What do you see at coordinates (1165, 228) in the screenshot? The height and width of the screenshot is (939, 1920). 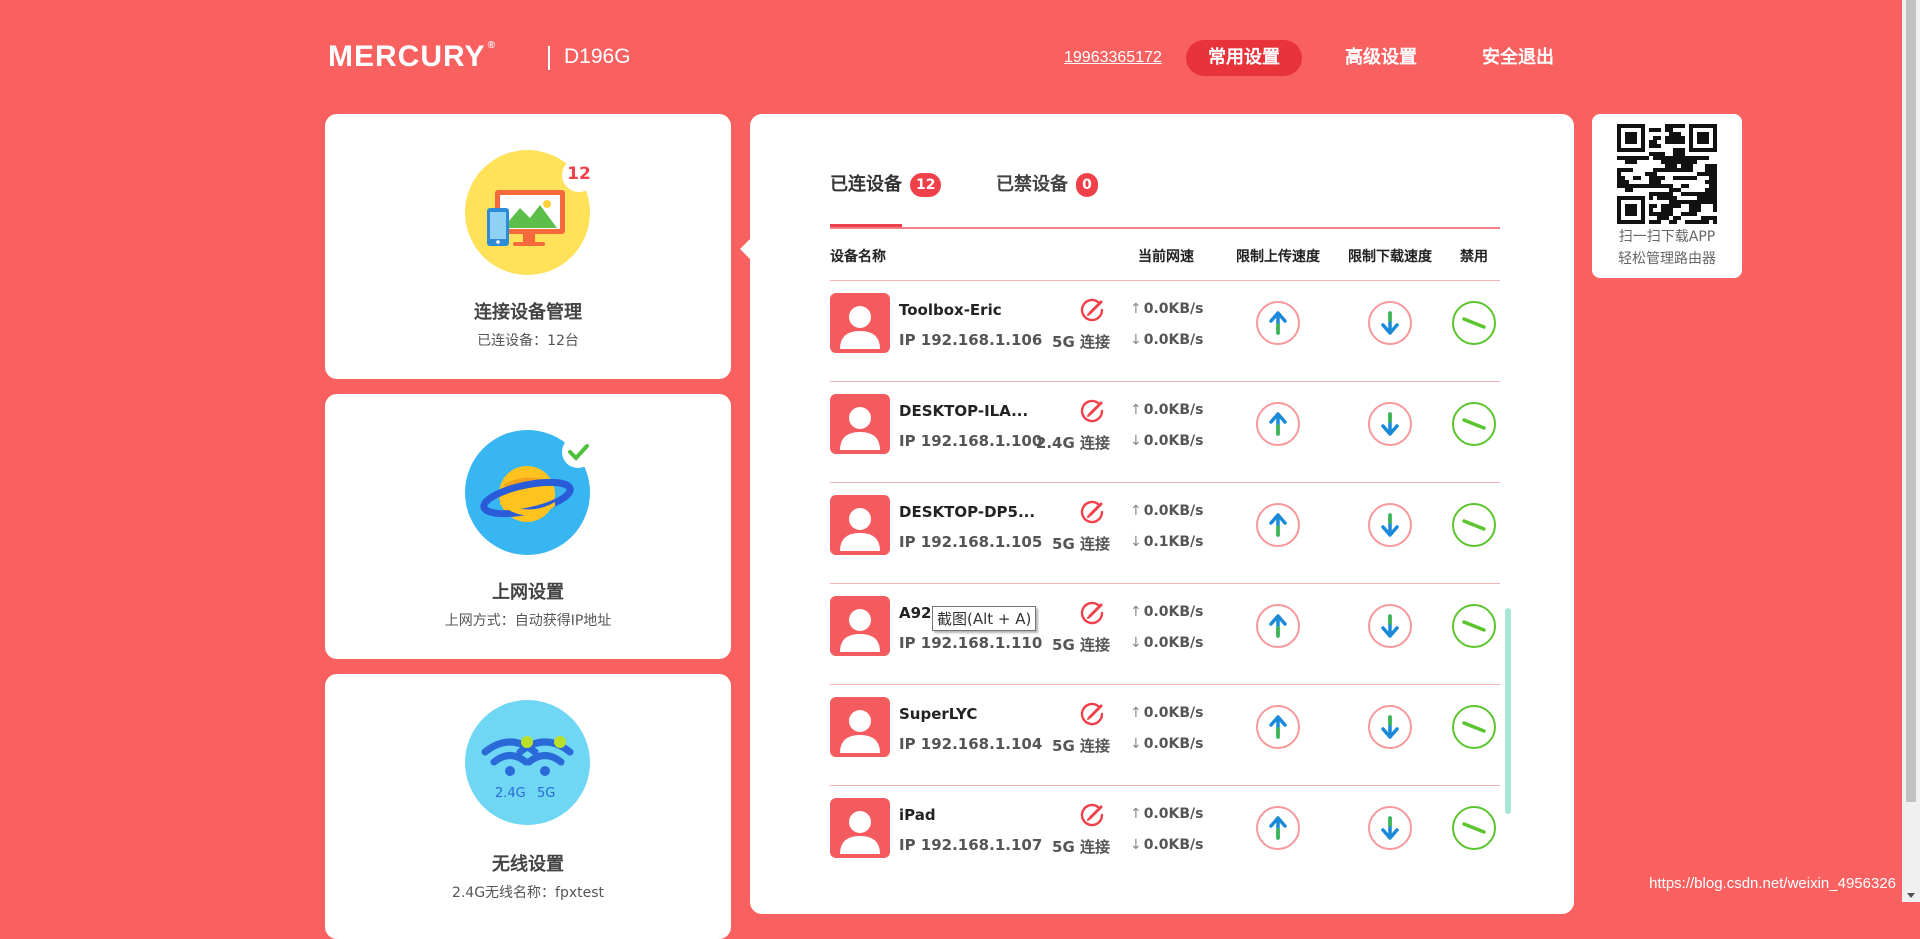 I see `tab-divider` at bounding box center [1165, 228].